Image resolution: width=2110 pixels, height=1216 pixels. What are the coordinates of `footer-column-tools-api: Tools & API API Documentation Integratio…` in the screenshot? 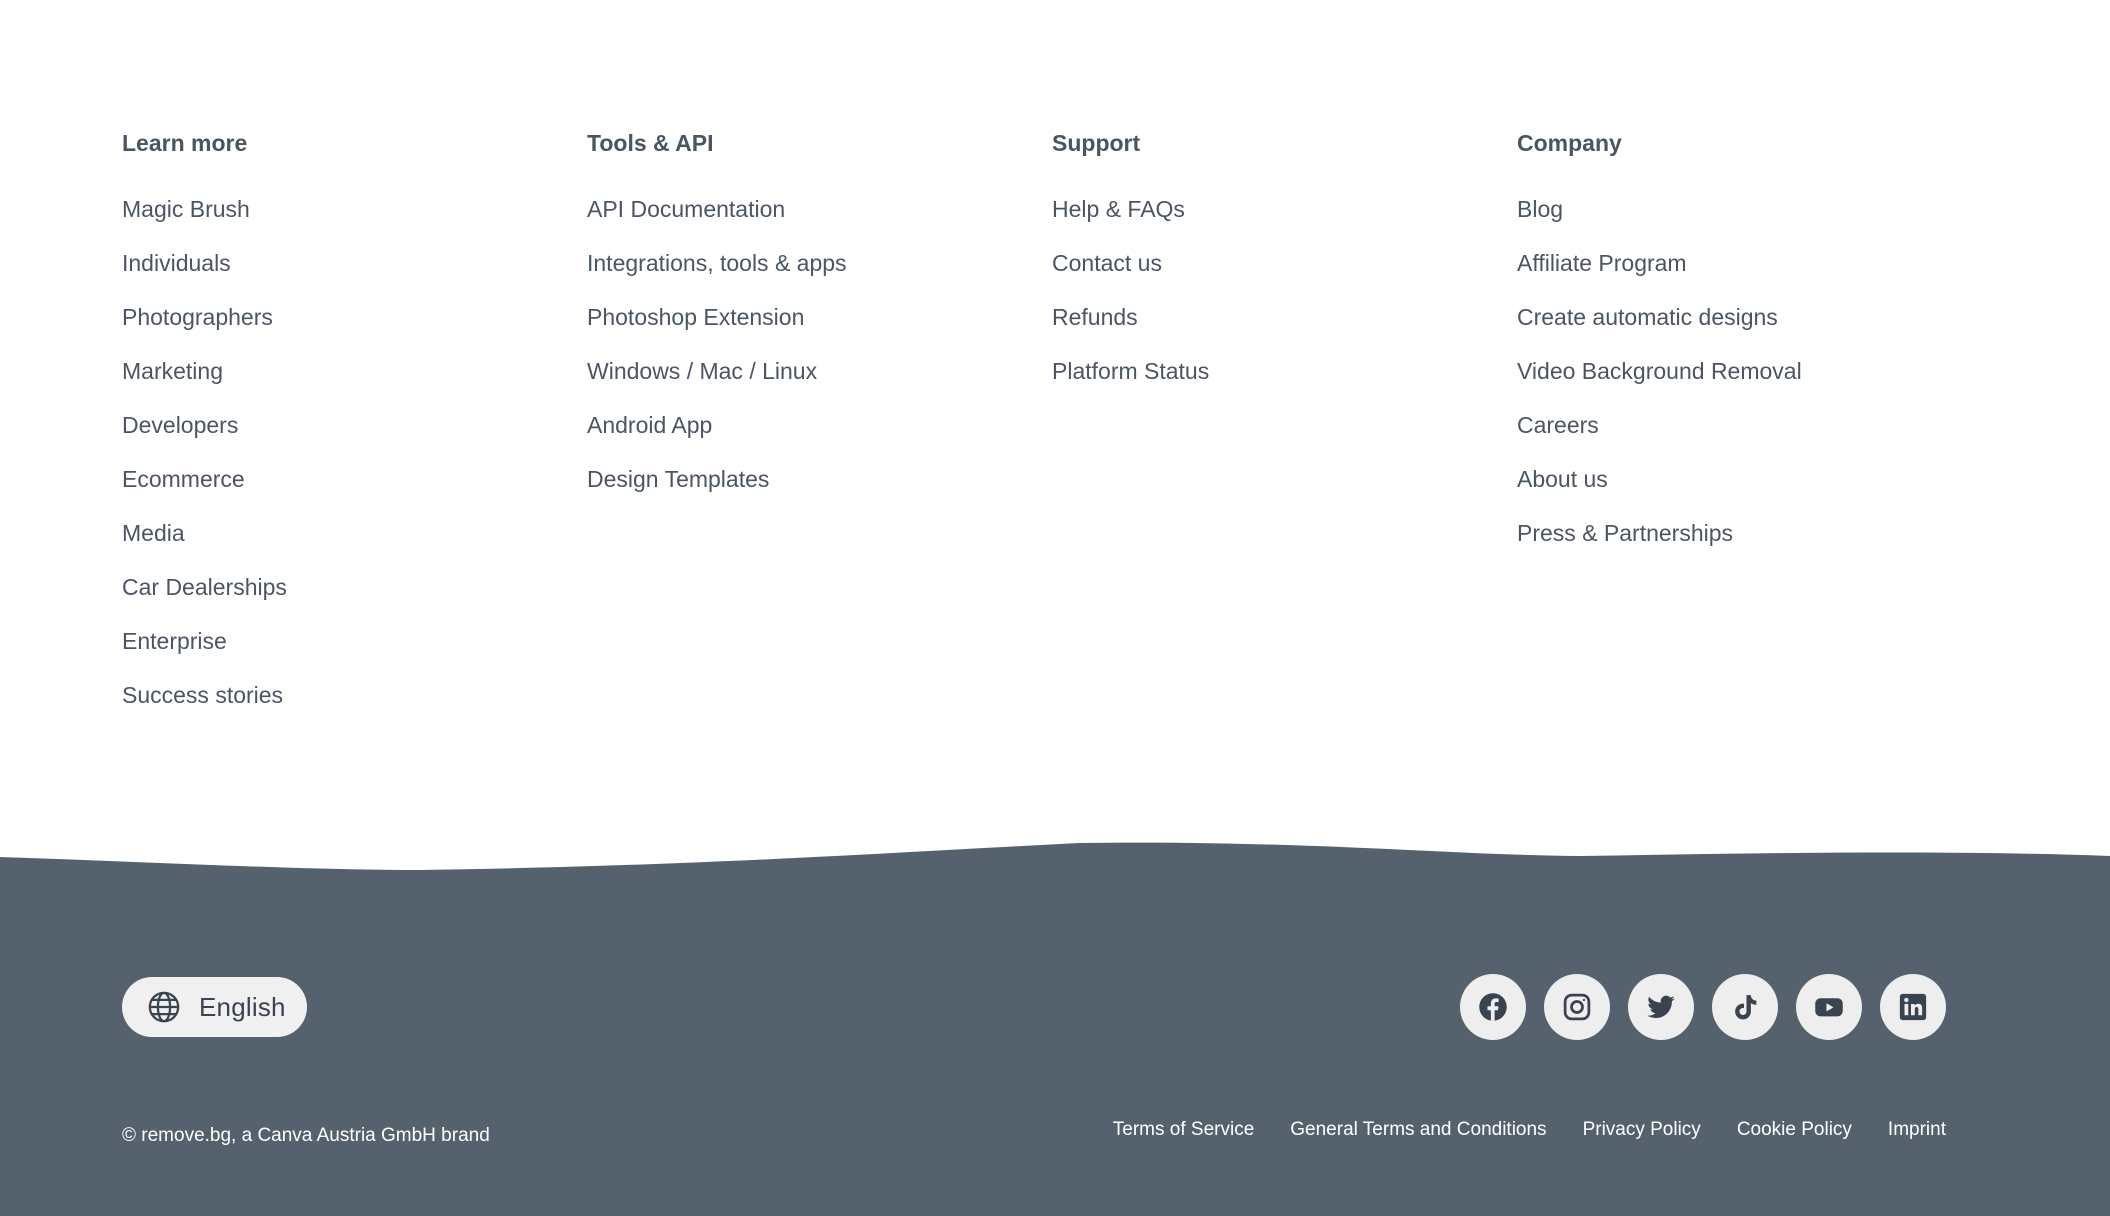 It's located at (819, 431).